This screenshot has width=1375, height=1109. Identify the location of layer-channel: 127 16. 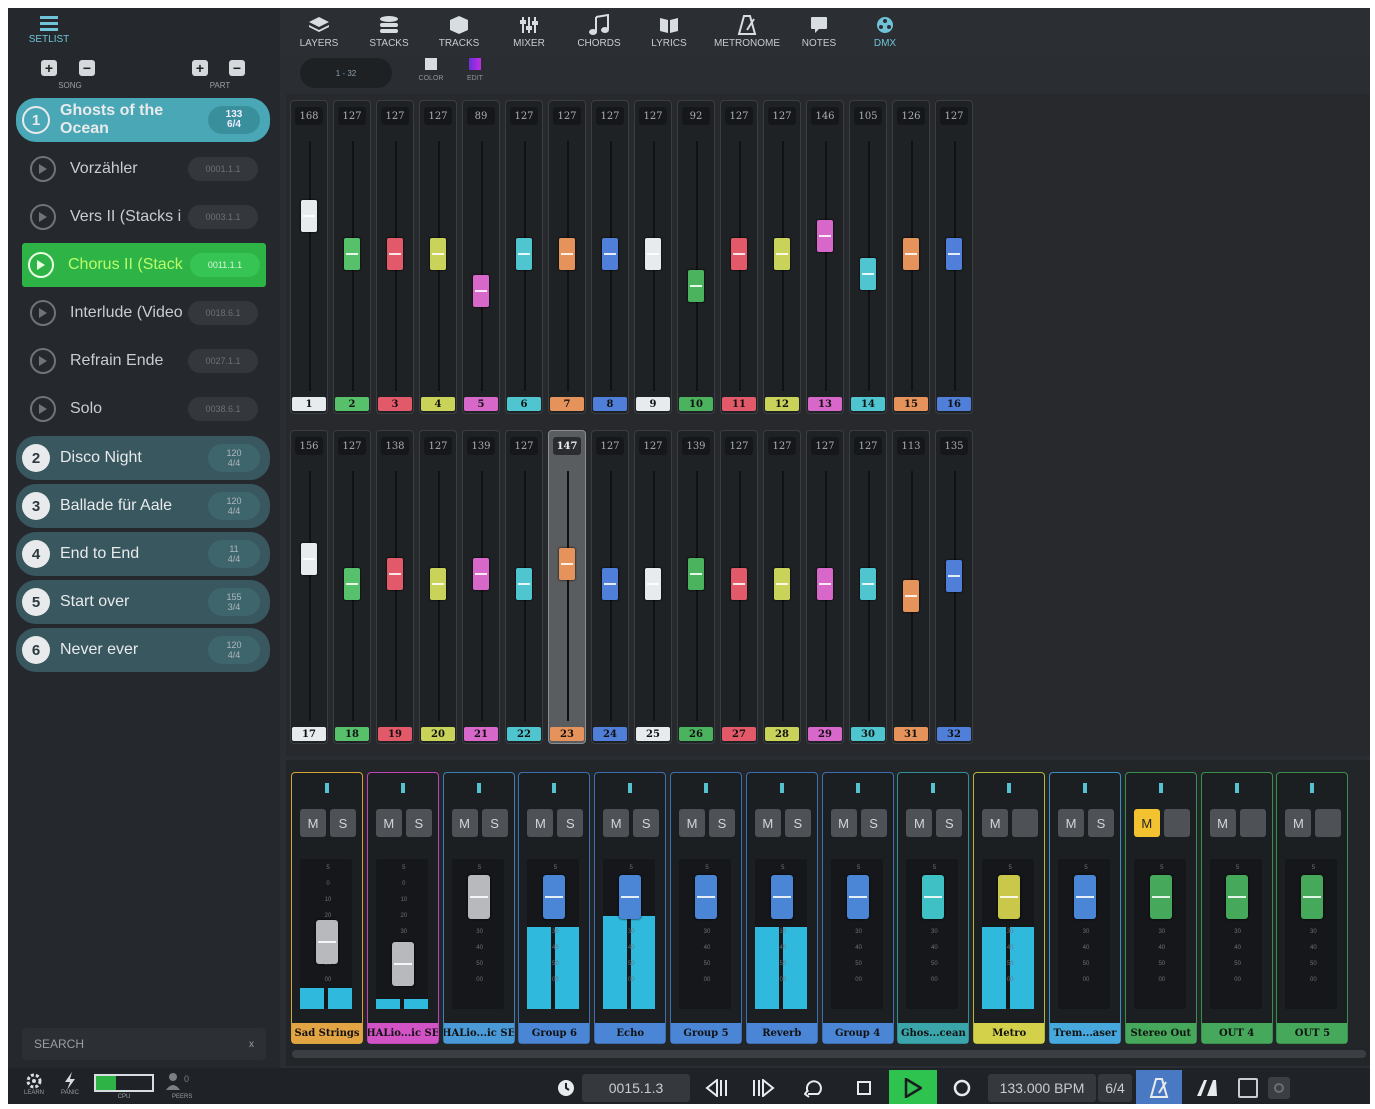
(954, 257).